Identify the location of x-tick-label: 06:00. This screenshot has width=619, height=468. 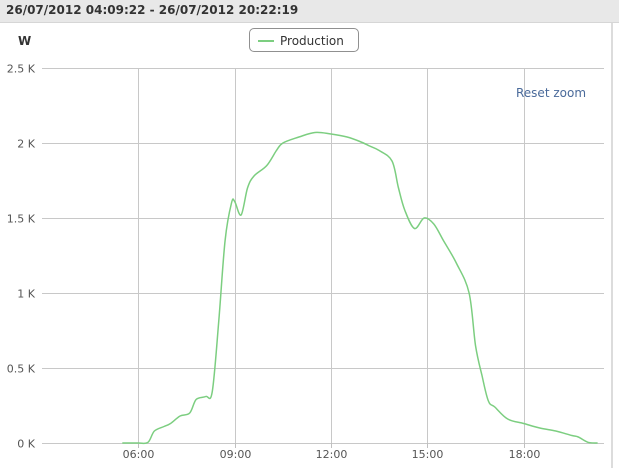
(139, 454).